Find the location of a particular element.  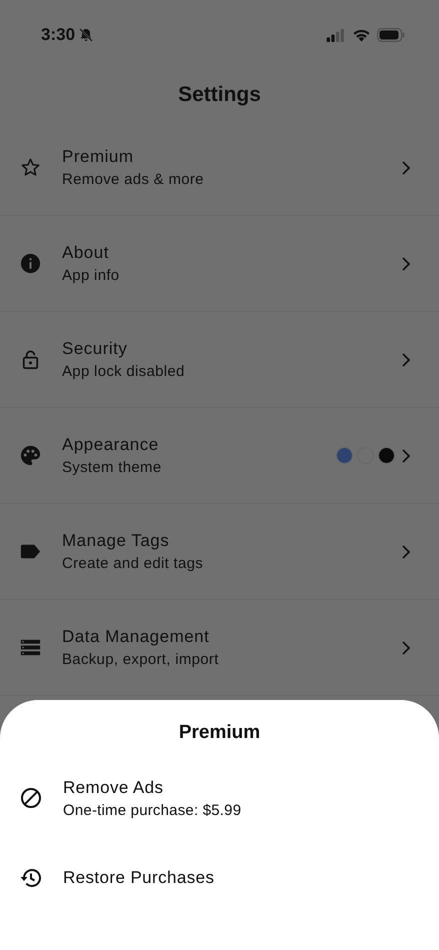

option-title: Remove Ads is located at coordinates (113, 788).